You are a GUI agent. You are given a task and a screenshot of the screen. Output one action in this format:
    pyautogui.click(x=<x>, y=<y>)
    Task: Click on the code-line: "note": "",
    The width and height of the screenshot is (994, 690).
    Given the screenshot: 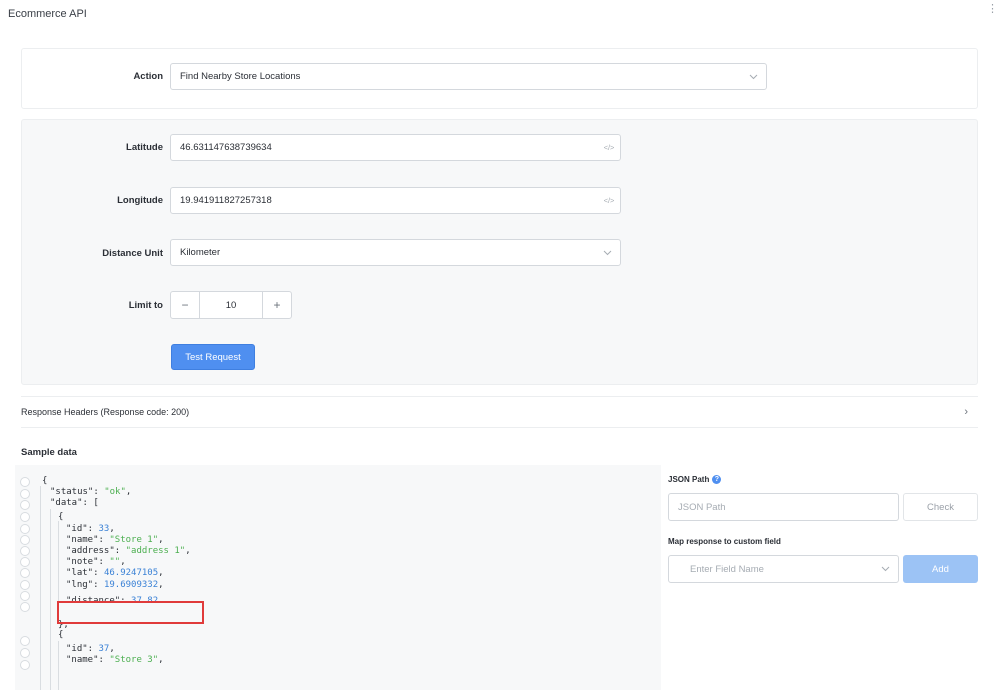 What is the action you would take?
    pyautogui.click(x=96, y=562)
    